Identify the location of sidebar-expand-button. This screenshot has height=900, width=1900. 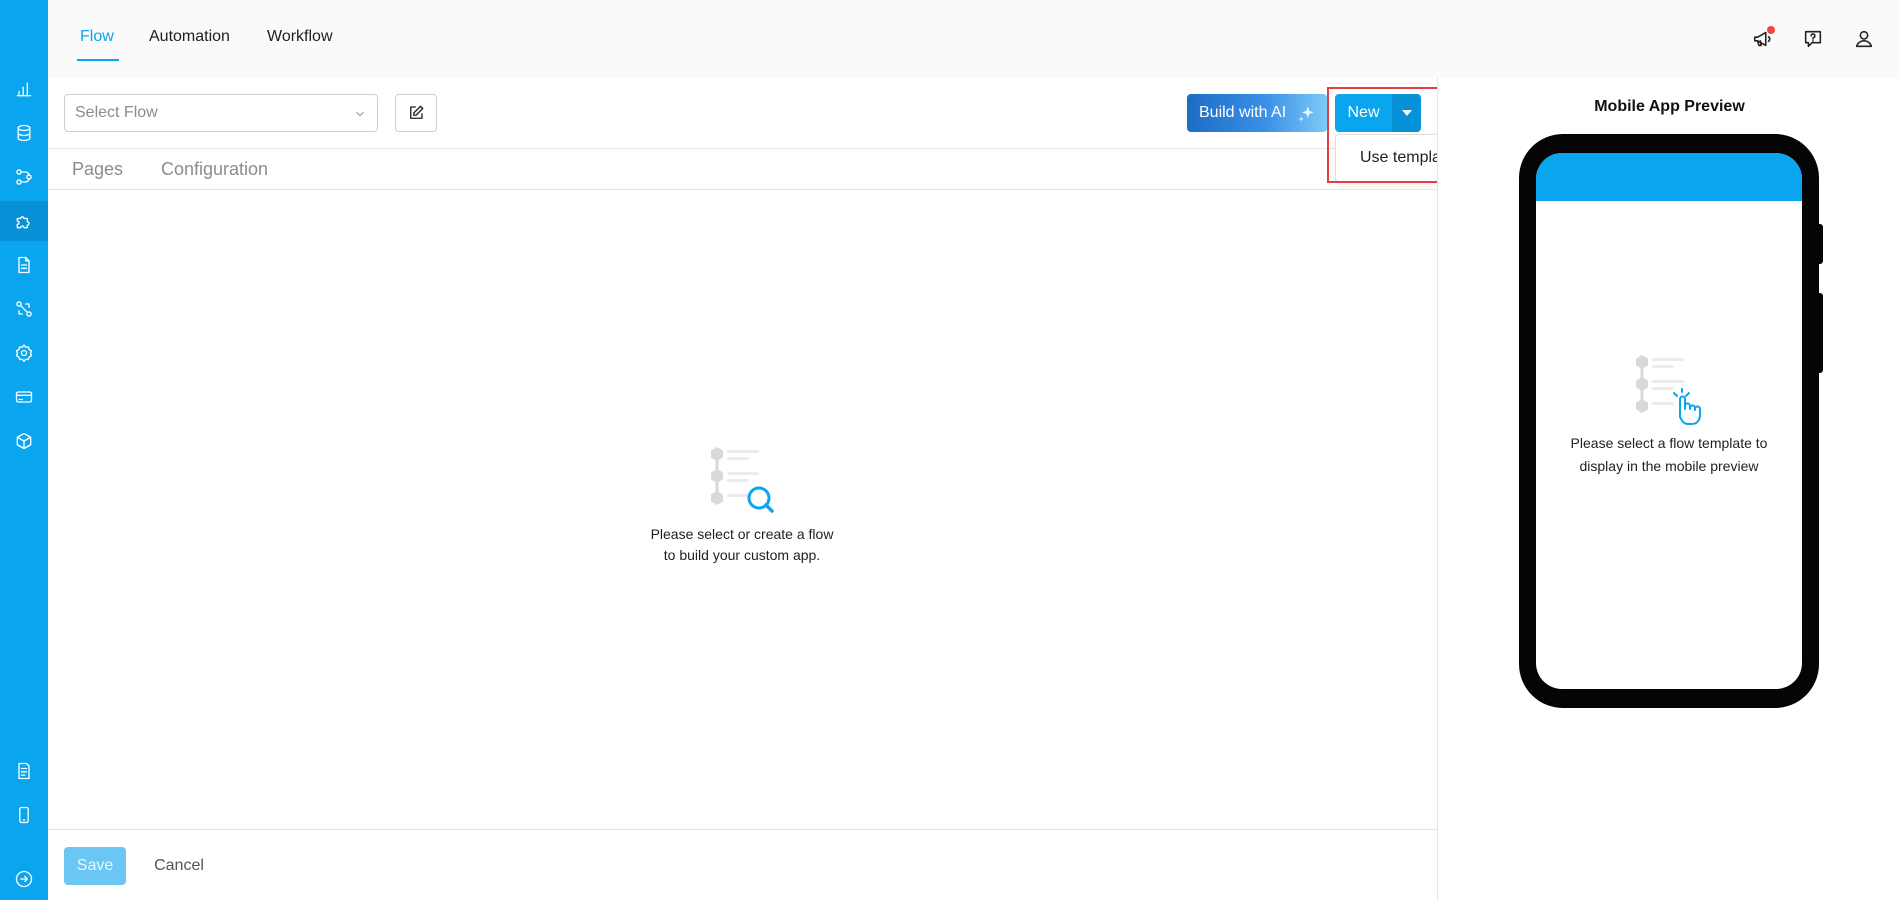
(24, 879).